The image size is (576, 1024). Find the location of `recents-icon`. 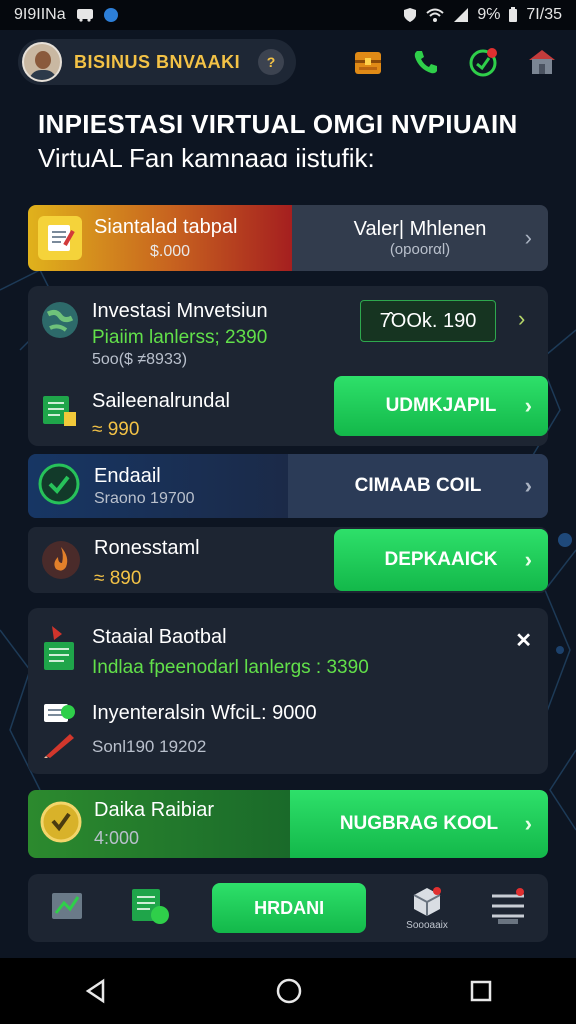

recents-icon is located at coordinates (481, 991).